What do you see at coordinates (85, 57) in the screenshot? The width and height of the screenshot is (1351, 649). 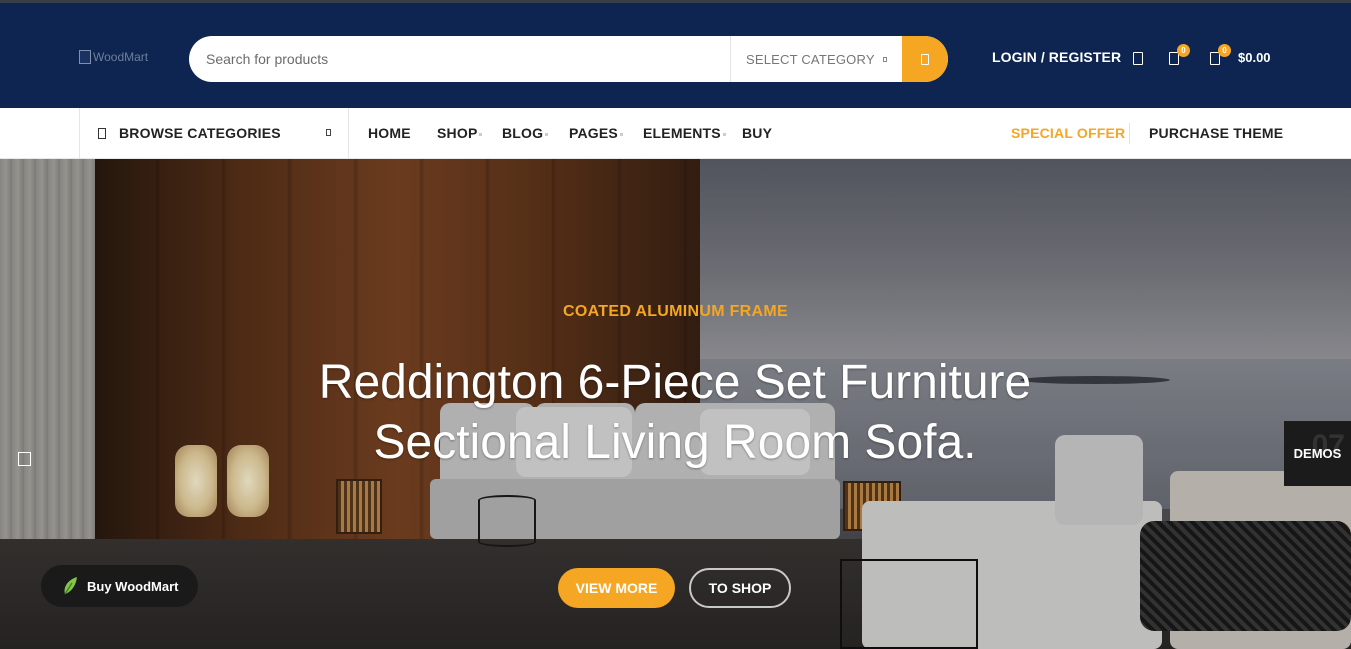 I see `broken-image-icon` at bounding box center [85, 57].